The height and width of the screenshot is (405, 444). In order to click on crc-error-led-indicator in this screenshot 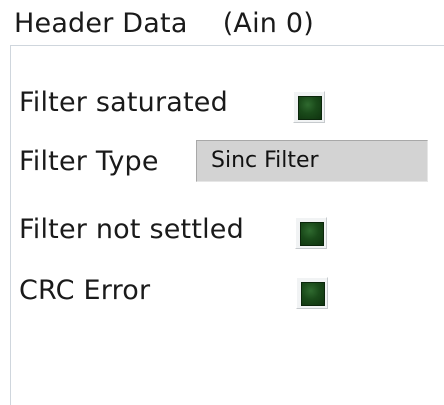, I will do `click(313, 294)`.